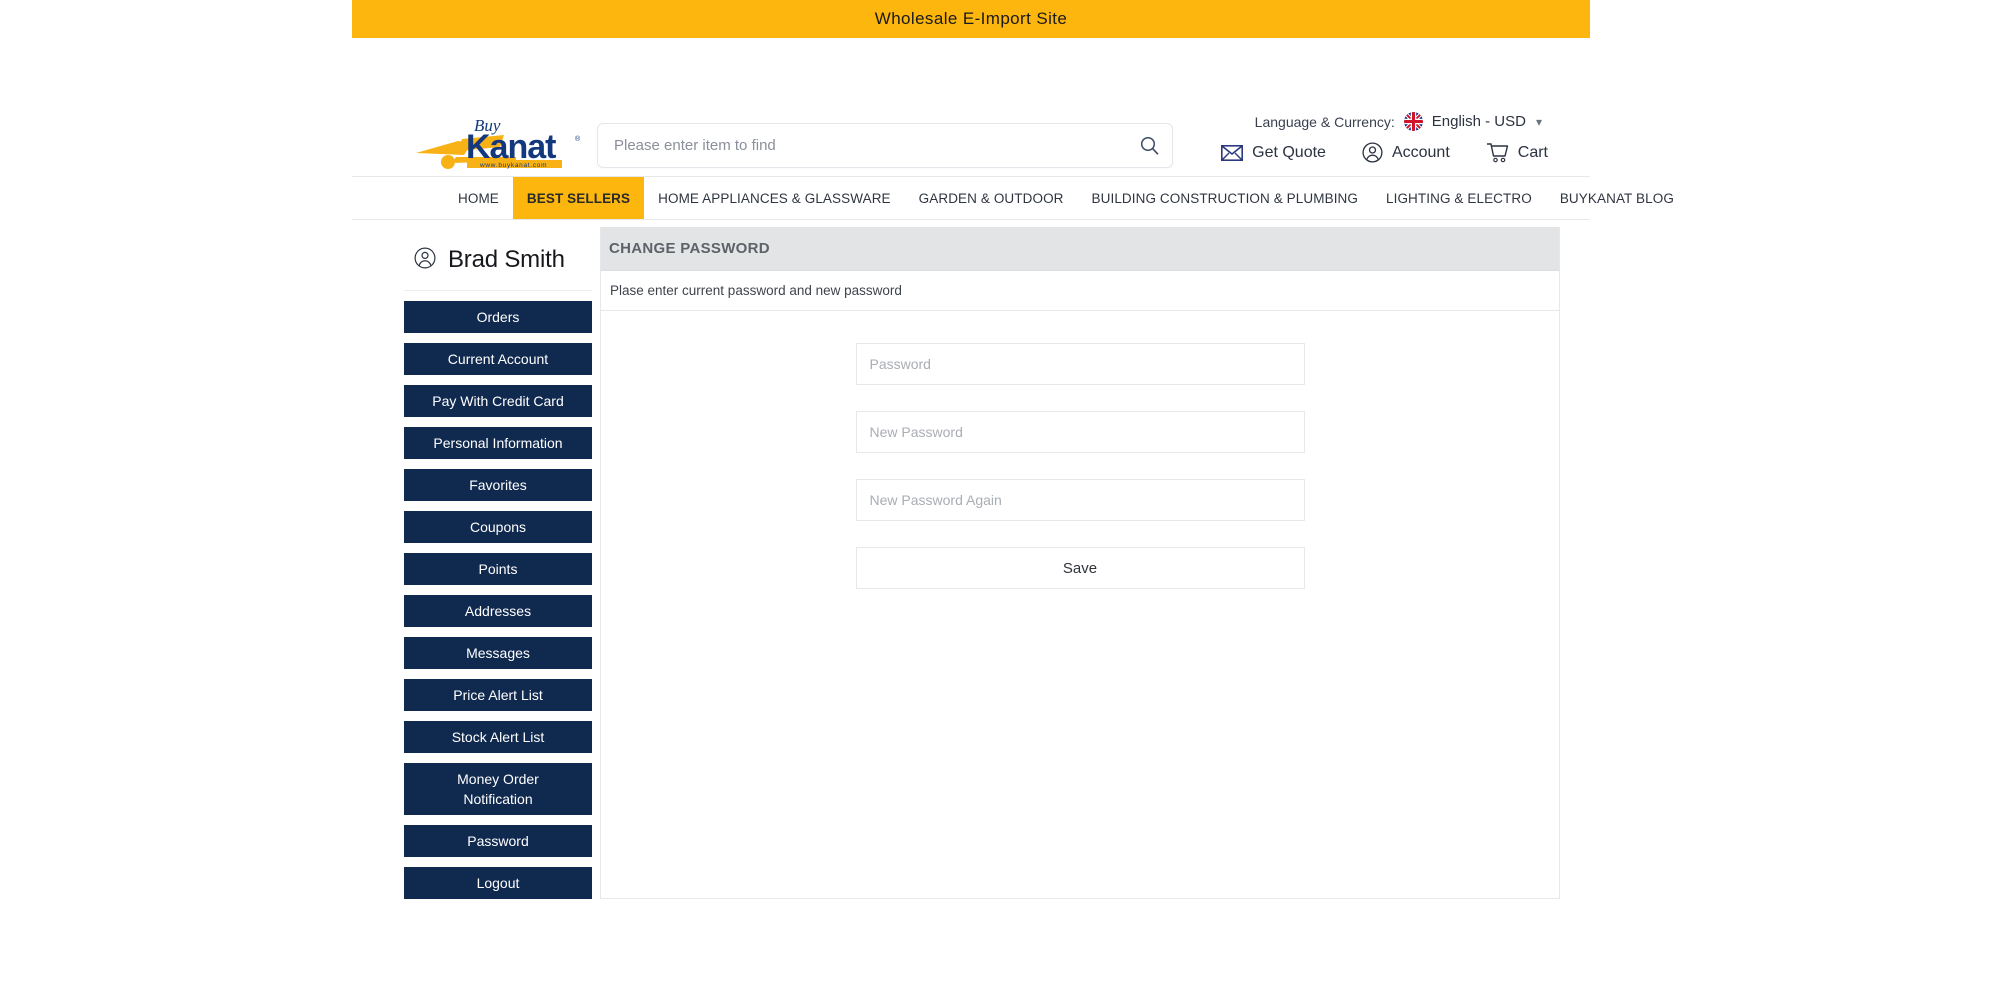 The width and height of the screenshot is (2000, 1000). I want to click on nav-item-buykanat-blog: BUYKANAT BLOG, so click(1617, 198).